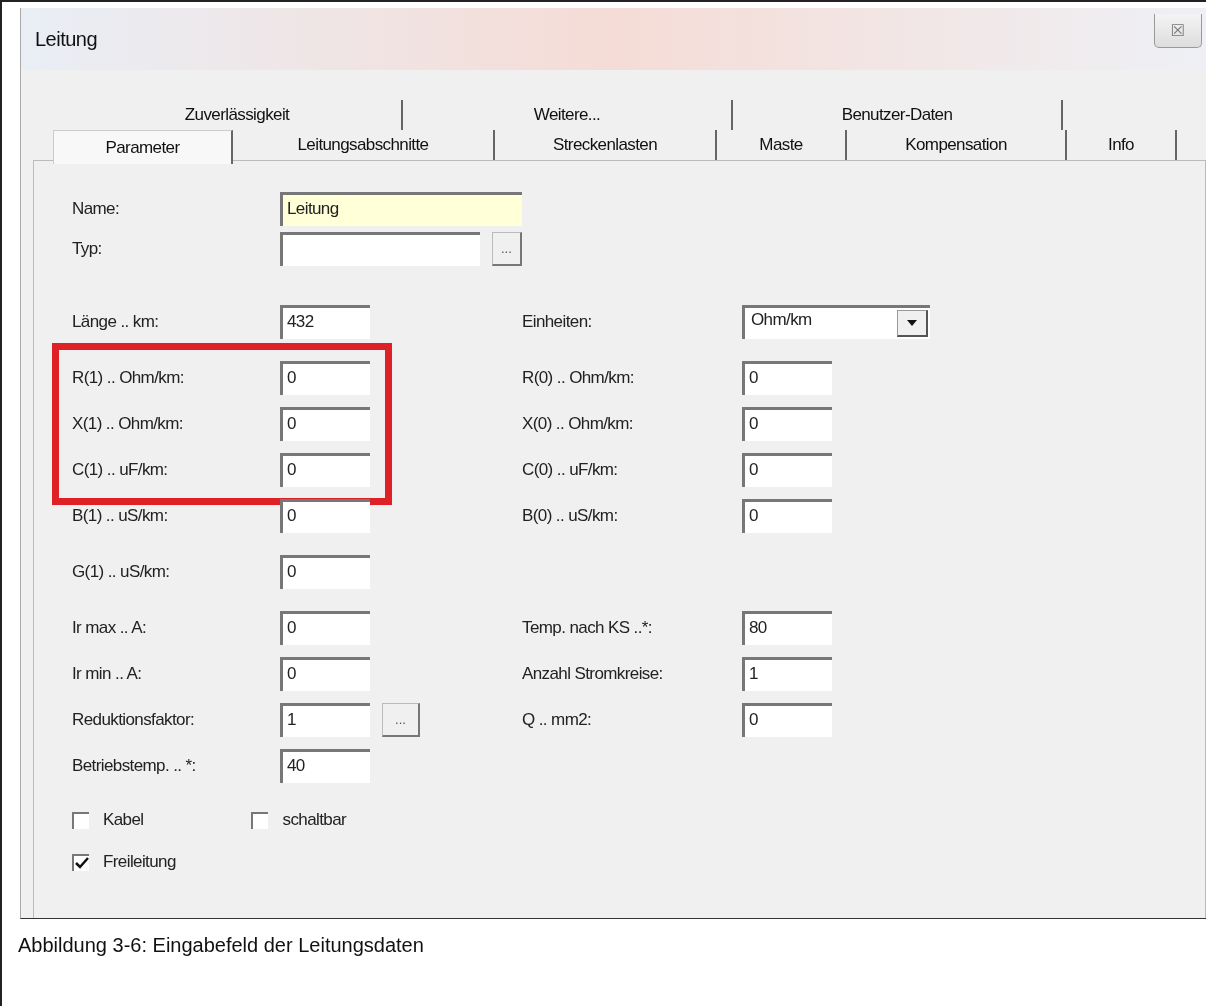  I want to click on input-field: 40, so click(325, 766).